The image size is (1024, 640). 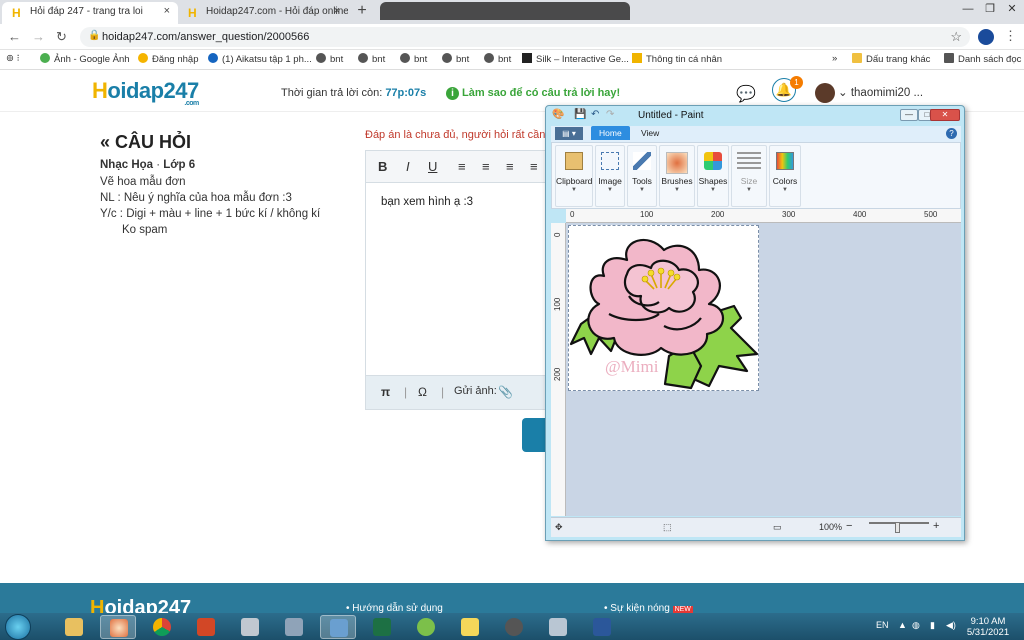 I want to click on taskbar-notes, so click(x=470, y=627).